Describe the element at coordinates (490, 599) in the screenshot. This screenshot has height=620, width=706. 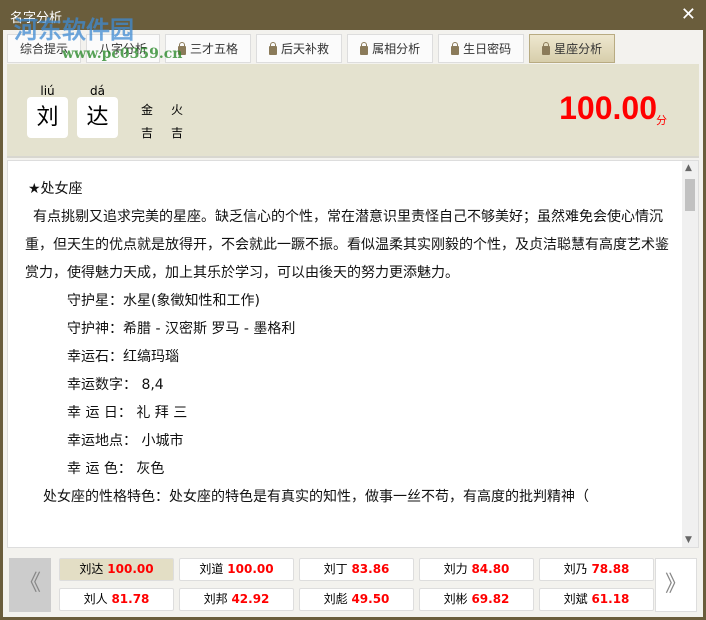
I see `candidate-score: 69.82` at that location.